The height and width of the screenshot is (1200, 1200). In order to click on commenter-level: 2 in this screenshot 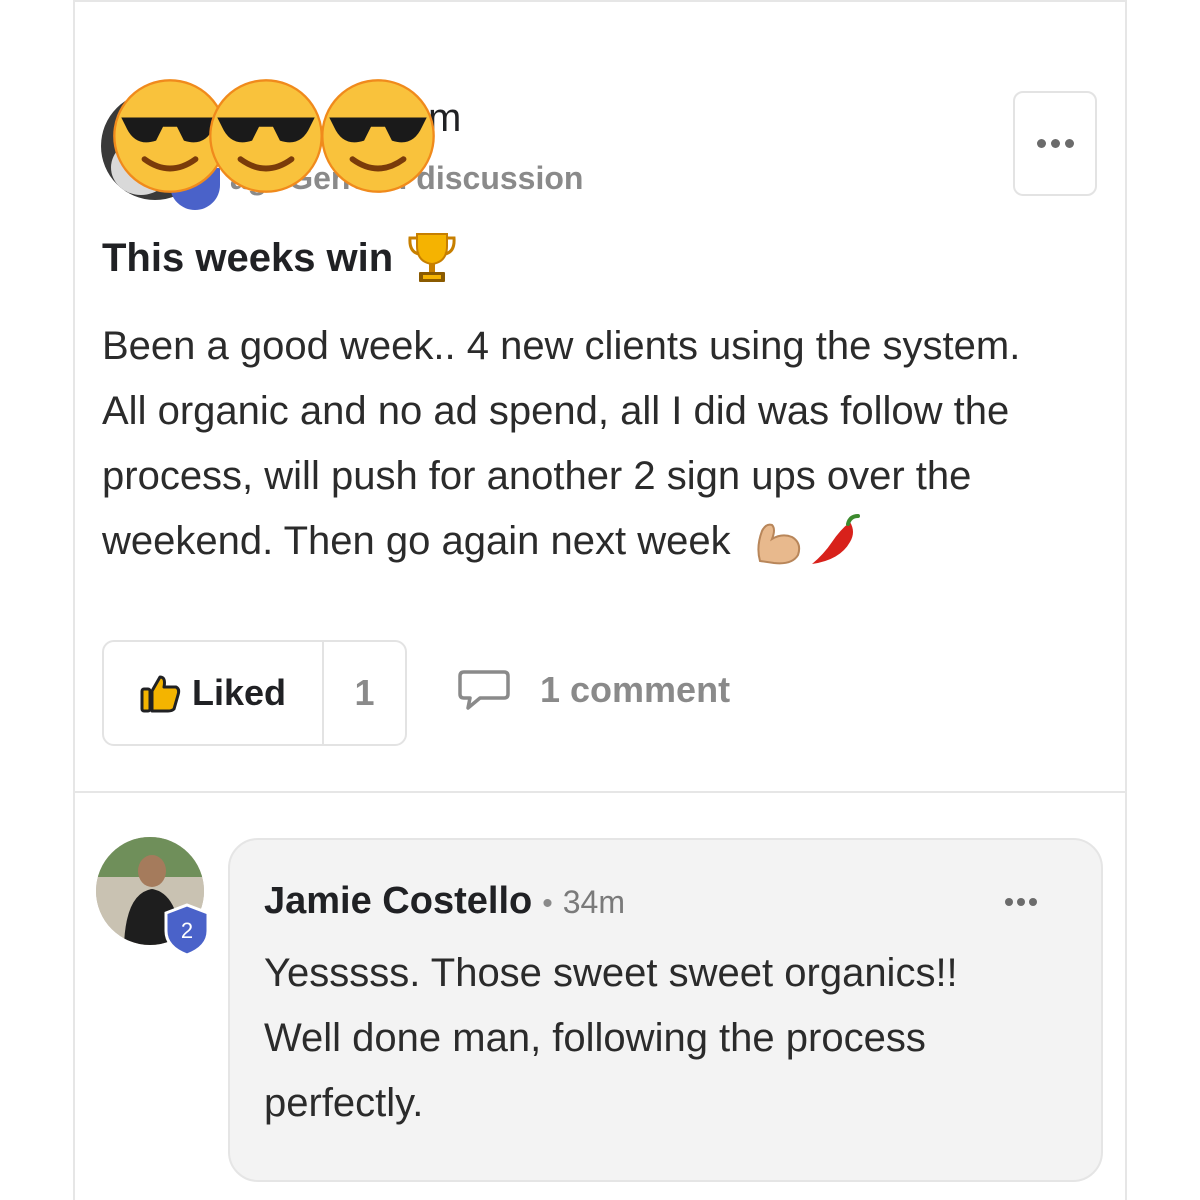, I will do `click(187, 930)`.